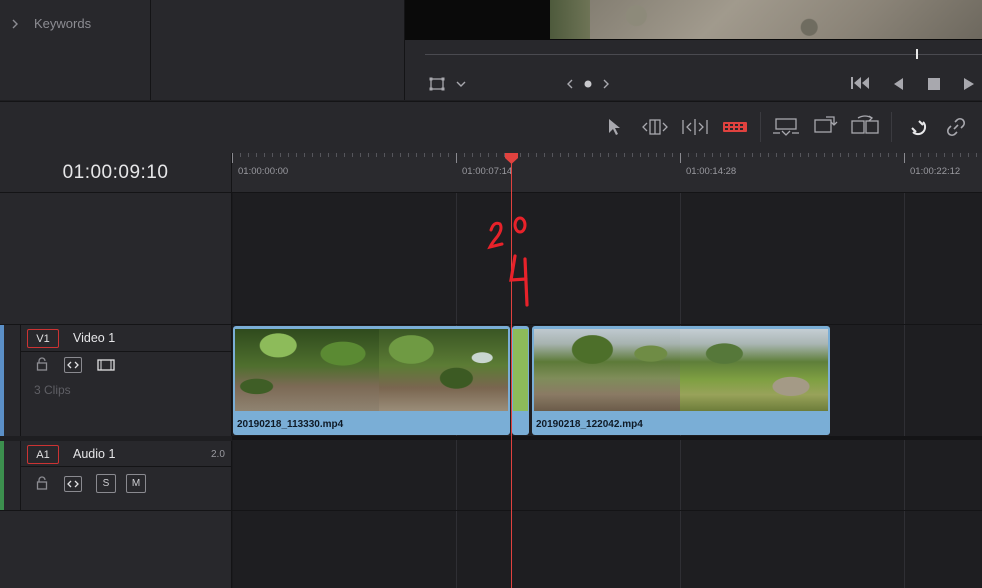 This screenshot has height=588, width=982. What do you see at coordinates (604, 158) in the screenshot?
I see `ruler-ticks` at bounding box center [604, 158].